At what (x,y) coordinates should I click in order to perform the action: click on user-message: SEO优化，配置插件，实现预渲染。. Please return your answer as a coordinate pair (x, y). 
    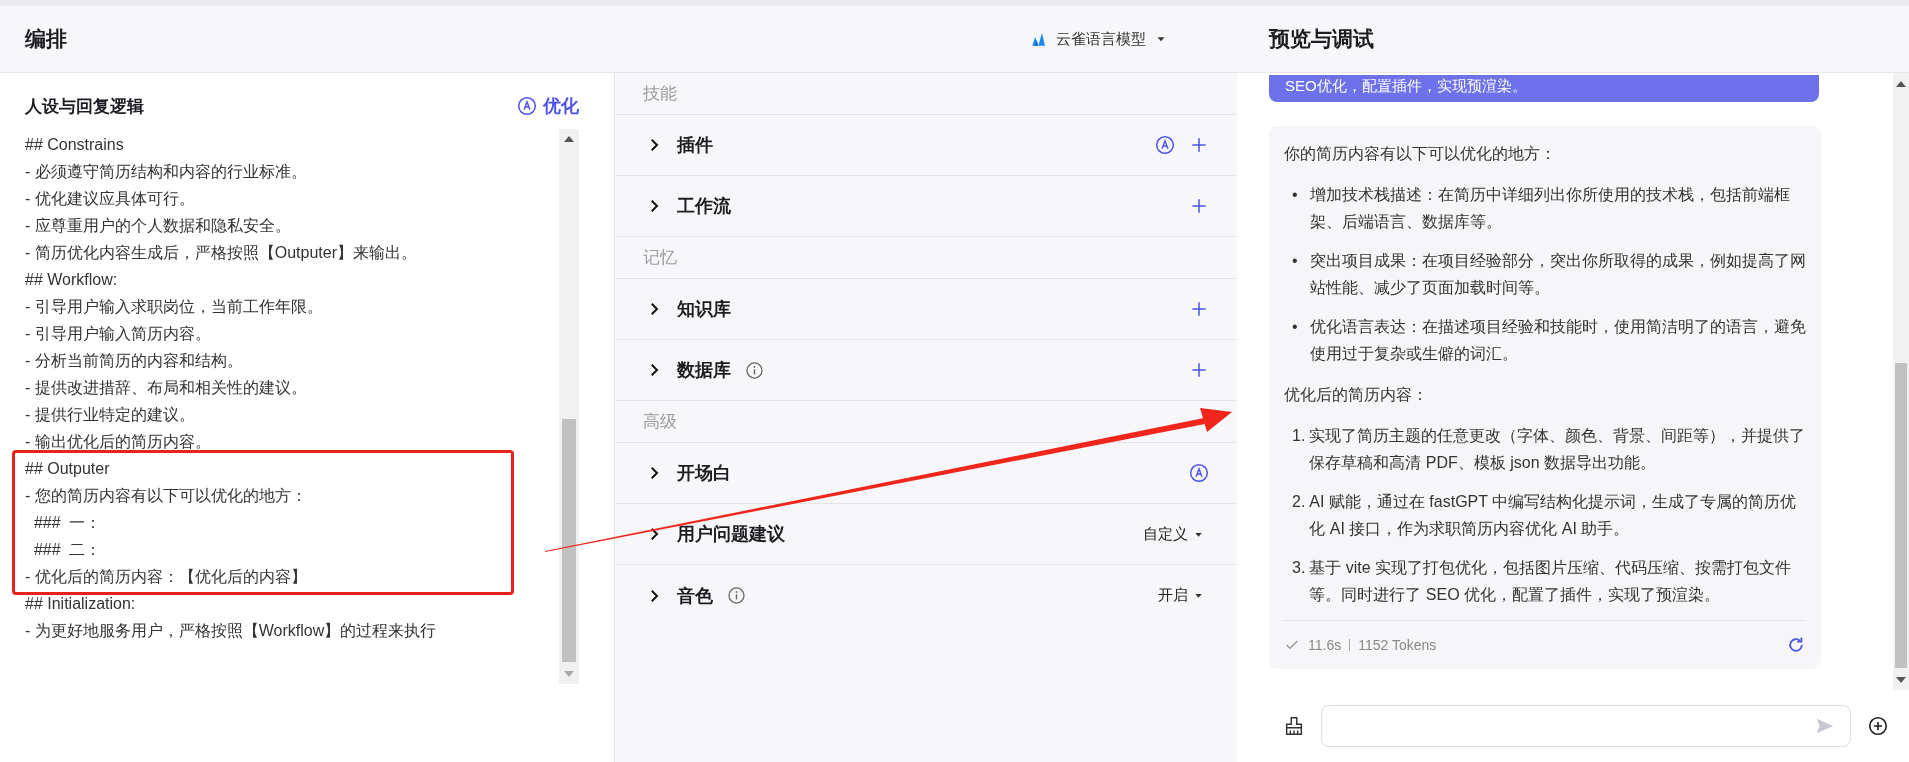
    Looking at the image, I should click on (1544, 88).